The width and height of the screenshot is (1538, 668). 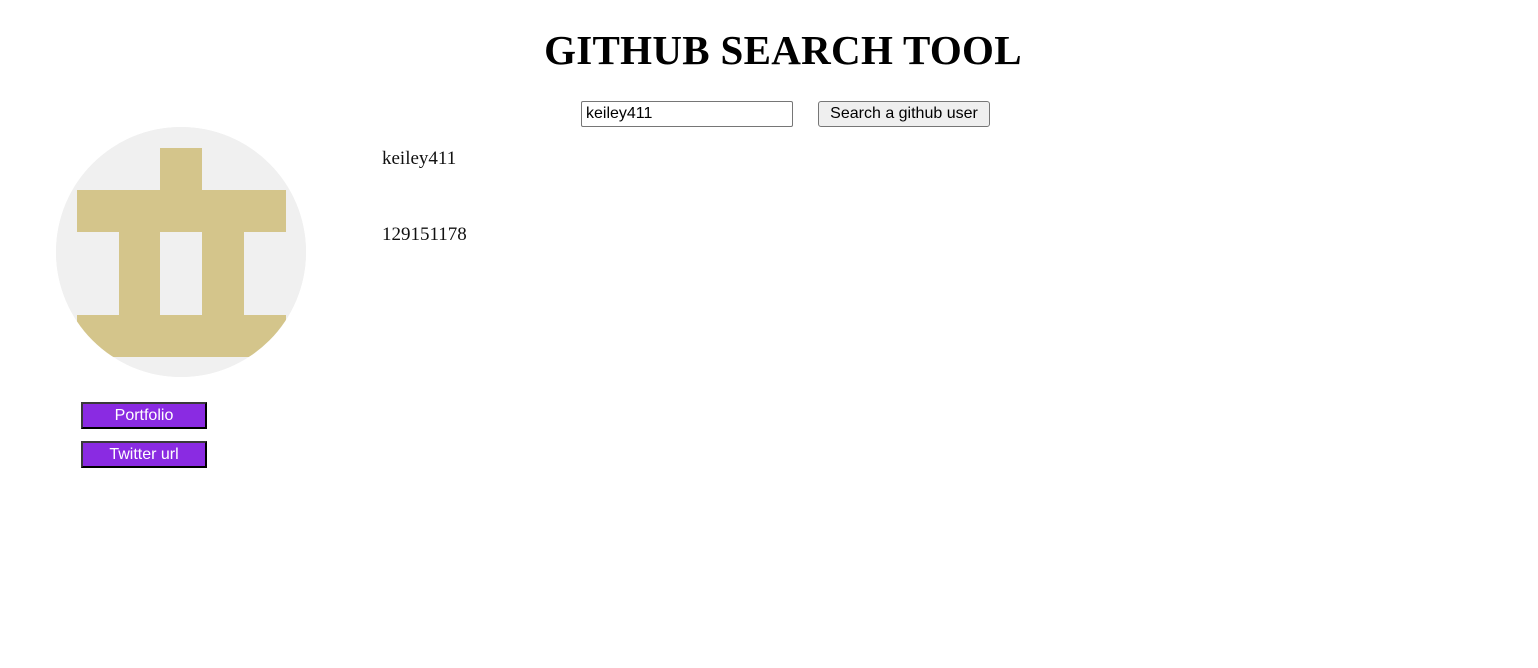 I want to click on avatar, so click(x=181, y=252).